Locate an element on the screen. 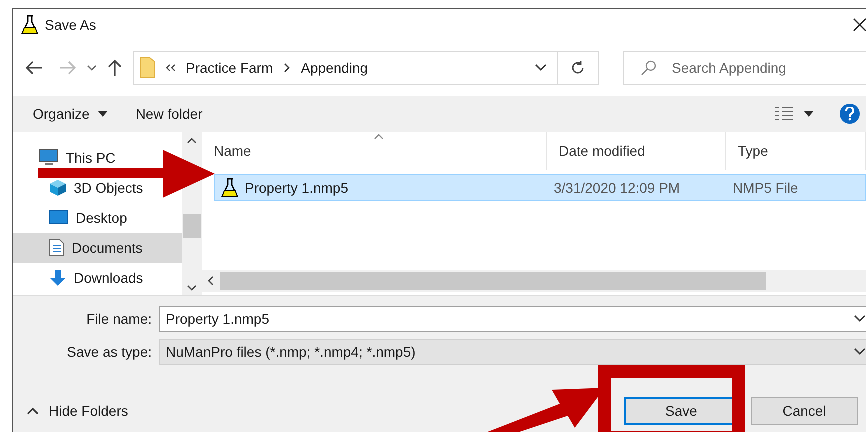 This screenshot has height=432, width=866. field-label: File name: is located at coordinates (119, 319).